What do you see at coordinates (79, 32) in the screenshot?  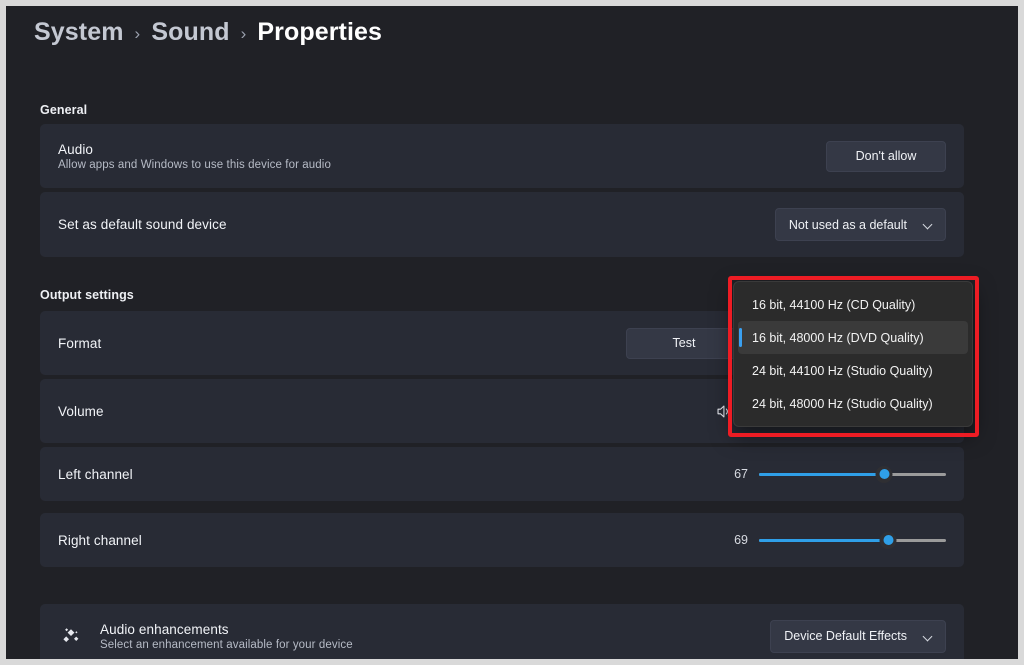 I see `breadcrumb-item-system: System` at bounding box center [79, 32].